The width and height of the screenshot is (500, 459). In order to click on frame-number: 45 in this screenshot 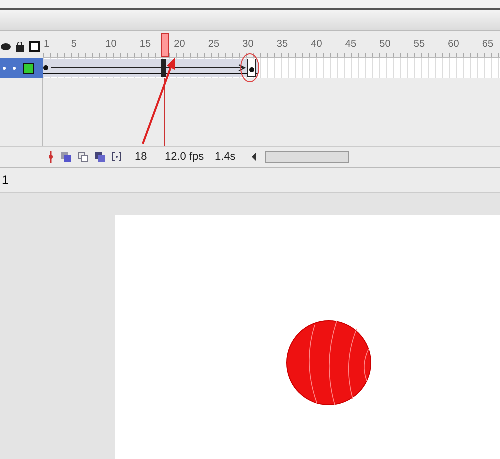, I will do `click(351, 44)`.